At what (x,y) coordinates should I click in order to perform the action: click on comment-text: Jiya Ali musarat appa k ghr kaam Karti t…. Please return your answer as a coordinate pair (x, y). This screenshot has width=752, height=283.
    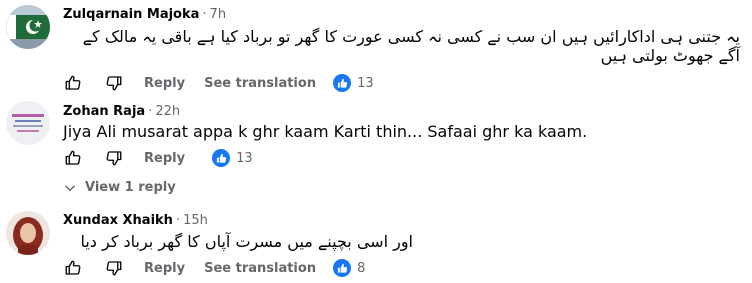
    Looking at the image, I should click on (325, 131).